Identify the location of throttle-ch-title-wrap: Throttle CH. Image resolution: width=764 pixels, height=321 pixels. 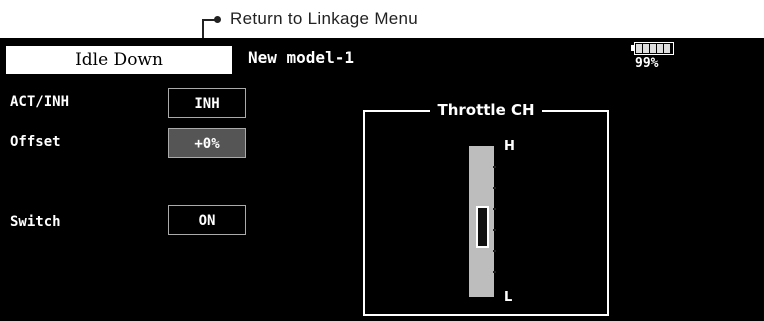
(486, 109).